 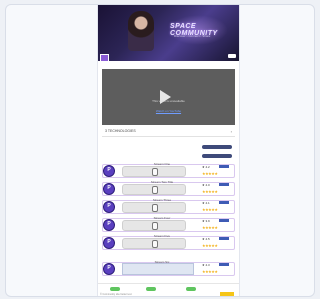 I want to click on video-caption: This video is unavailable, so click(x=168, y=101).